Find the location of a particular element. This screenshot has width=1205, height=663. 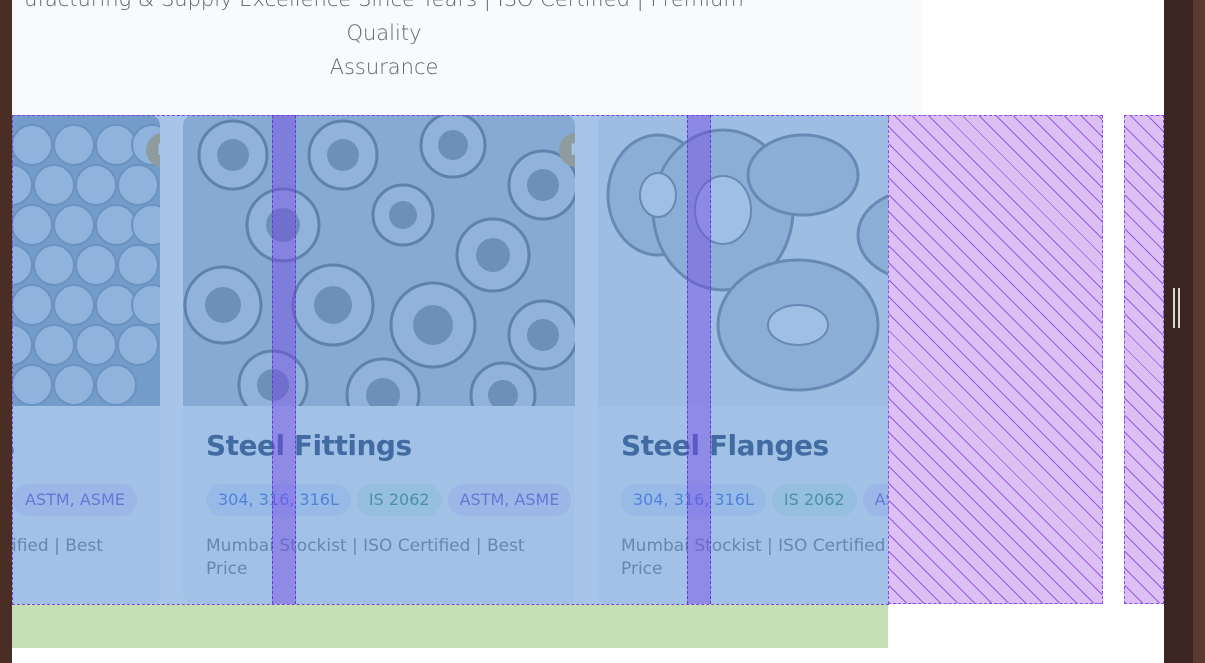

card-description: ified | Best is located at coordinates (57, 546).